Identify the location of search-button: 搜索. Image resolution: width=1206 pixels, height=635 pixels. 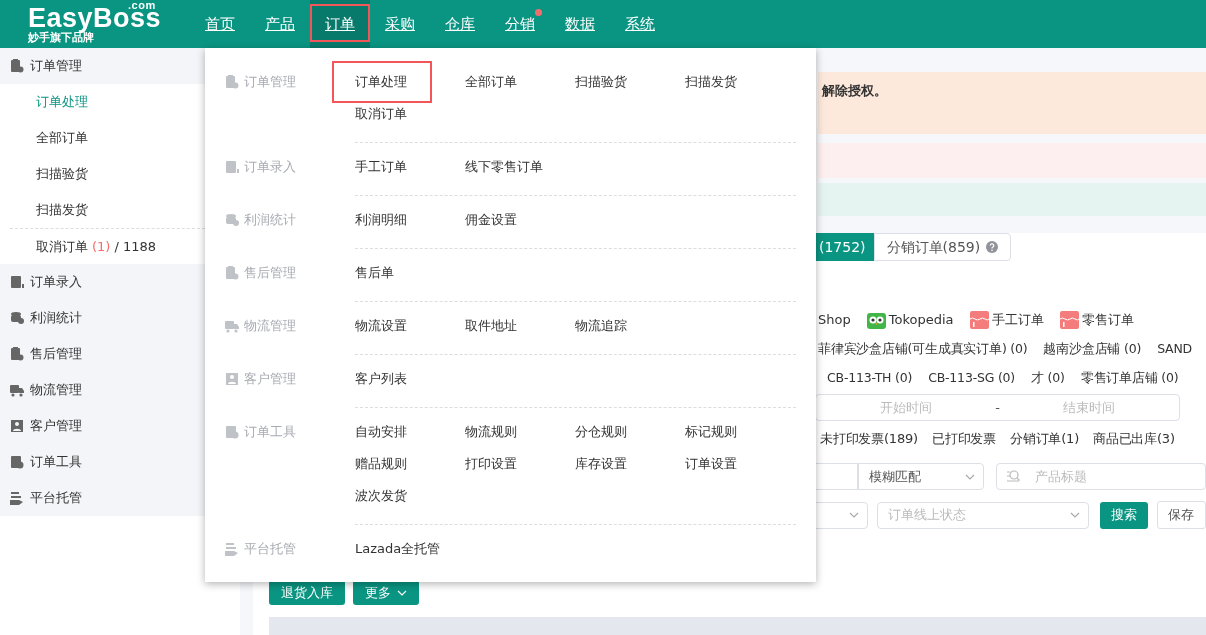
(1123, 515).